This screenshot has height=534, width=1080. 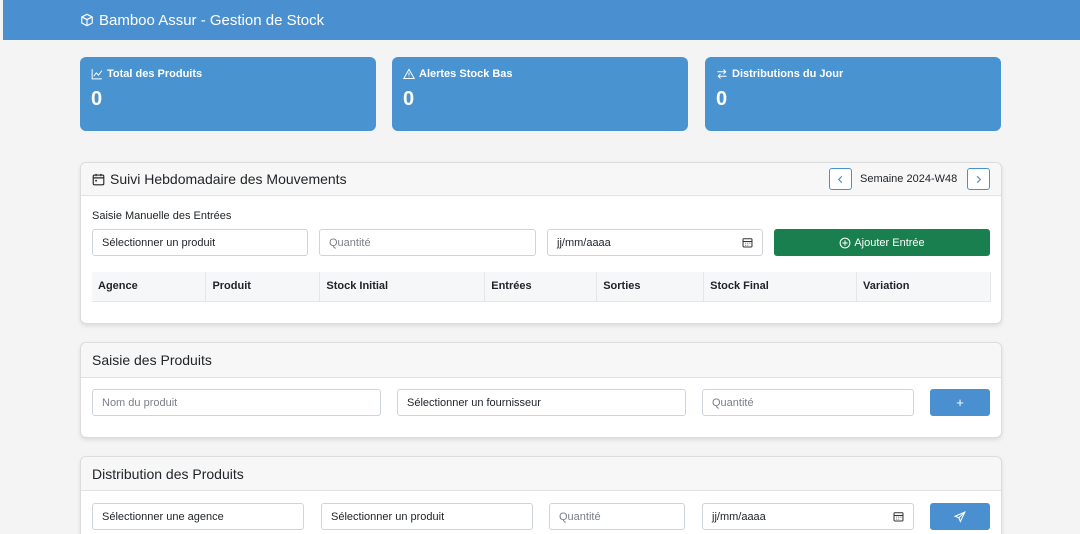 I want to click on add-entry-button: Ajouter Entrée, so click(x=882, y=242).